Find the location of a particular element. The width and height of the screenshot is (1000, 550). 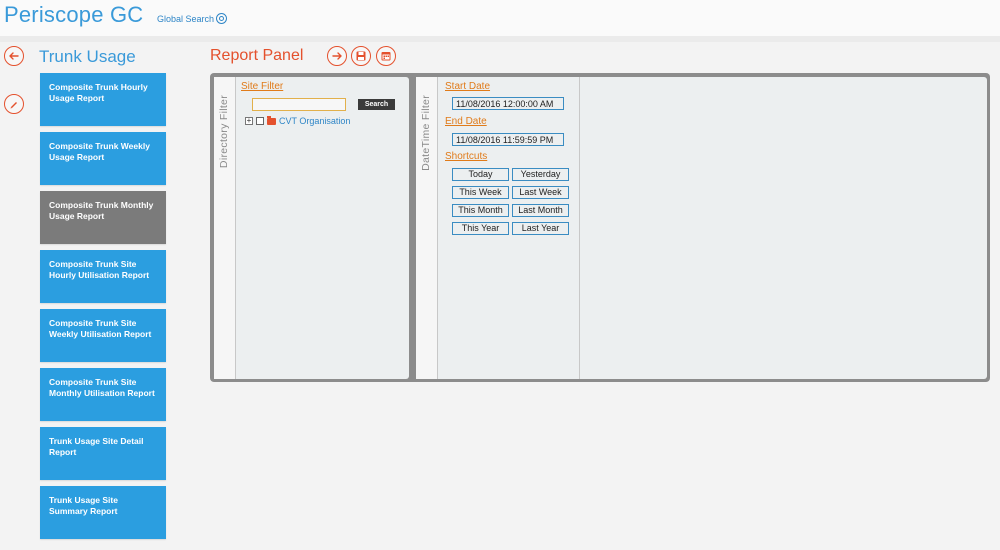

shortcut-last-month-button: Last Month is located at coordinates (540, 210).